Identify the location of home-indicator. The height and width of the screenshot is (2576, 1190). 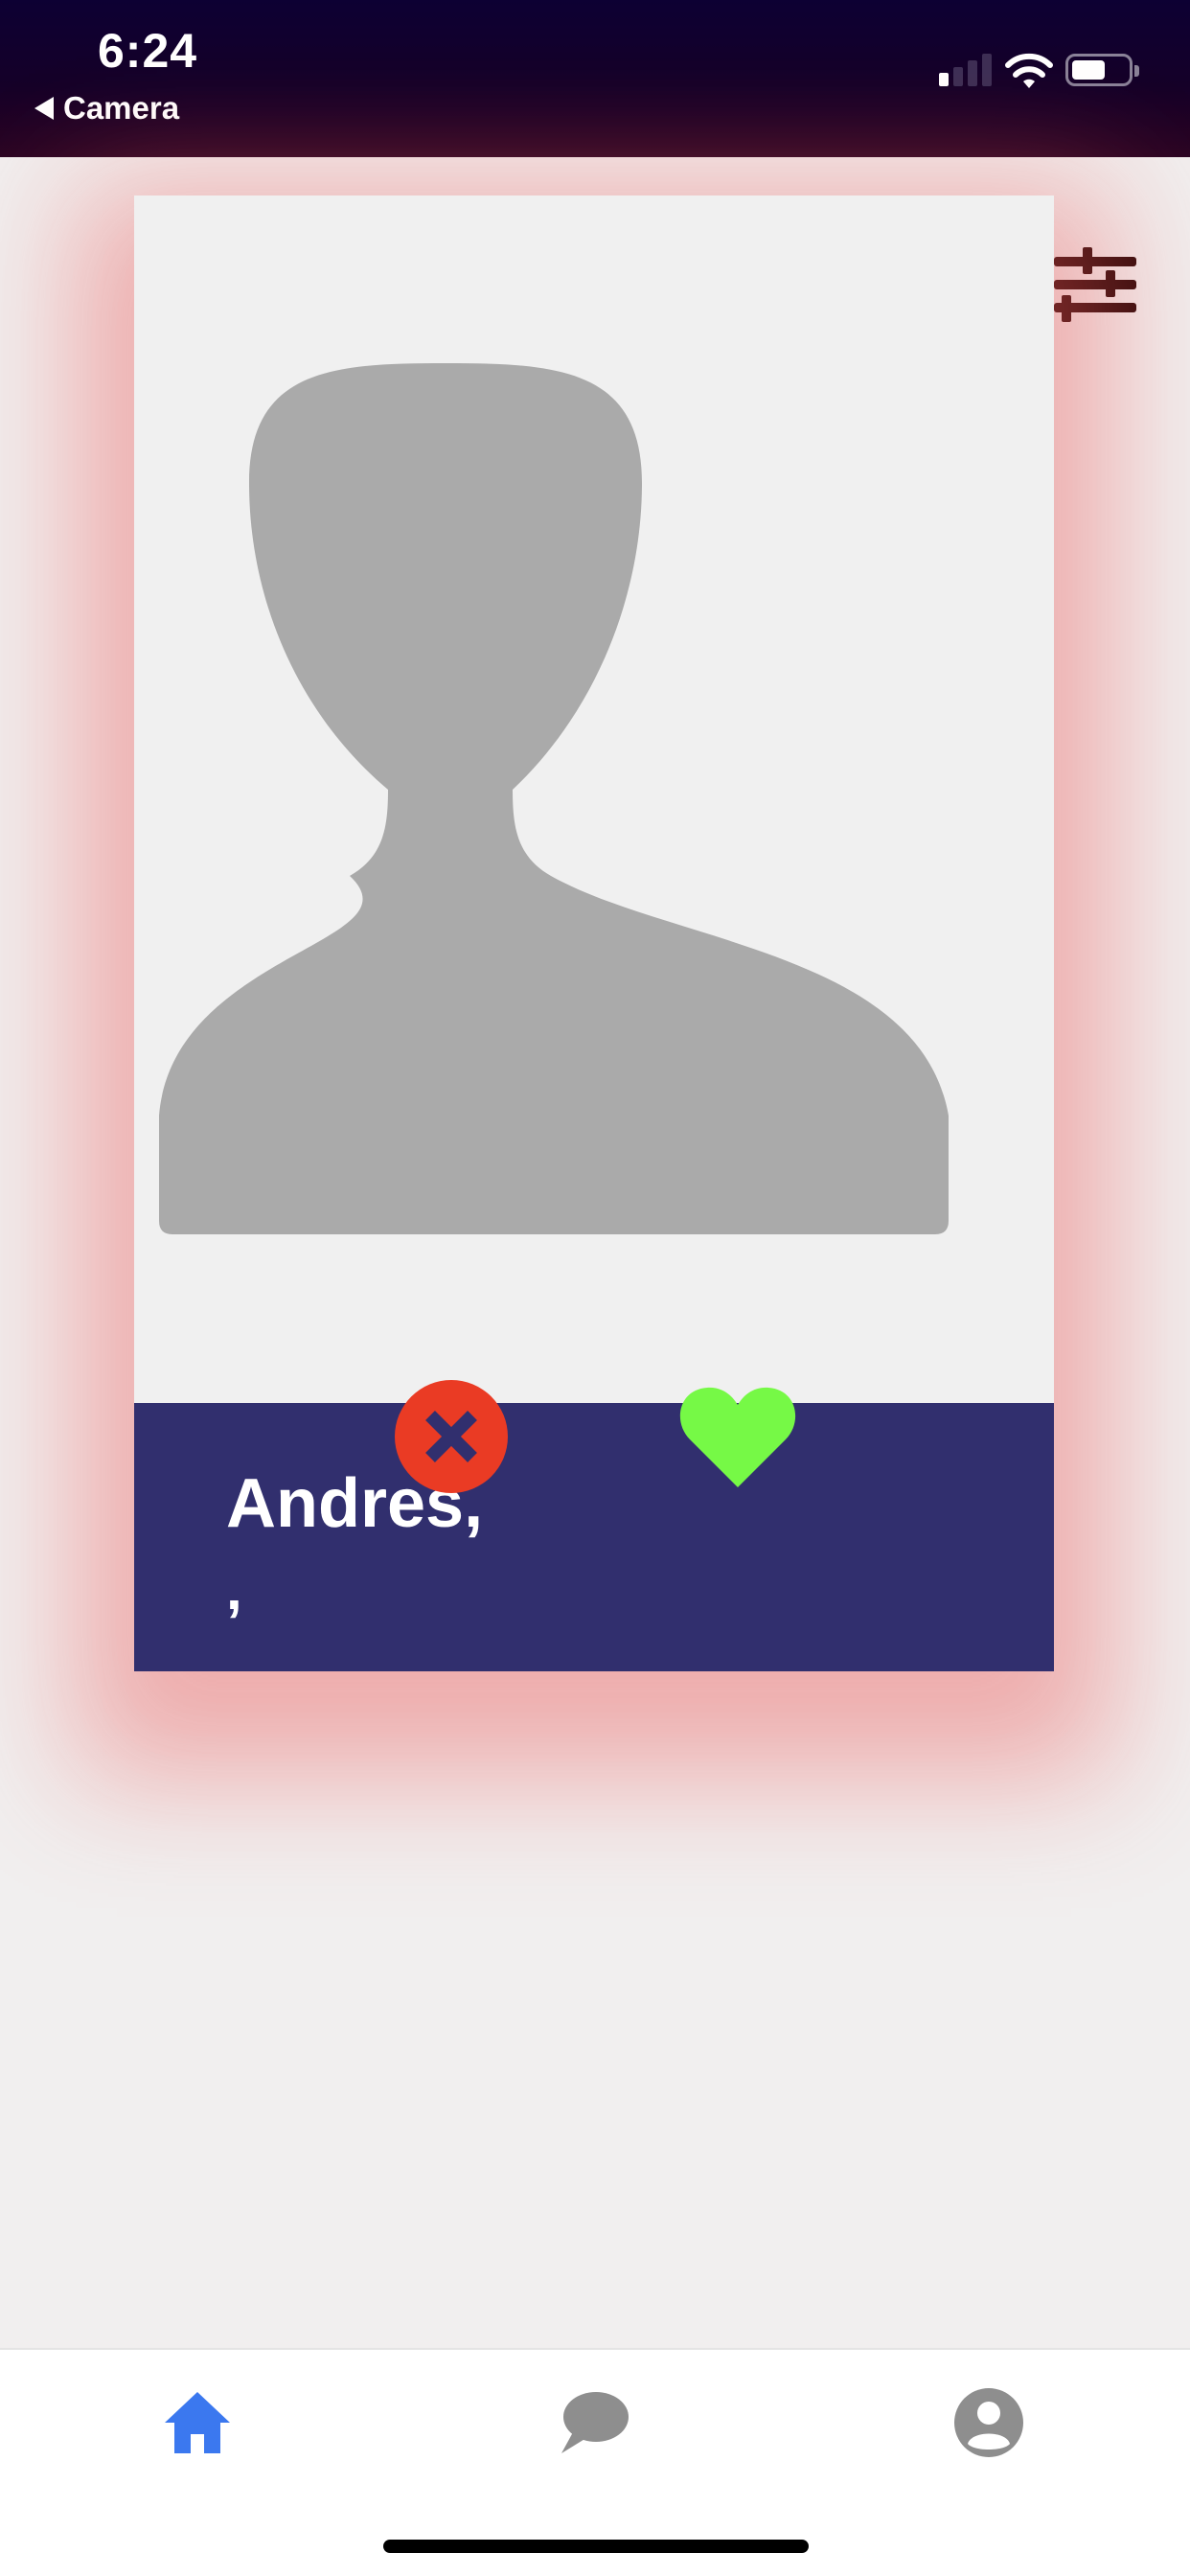
(596, 2546).